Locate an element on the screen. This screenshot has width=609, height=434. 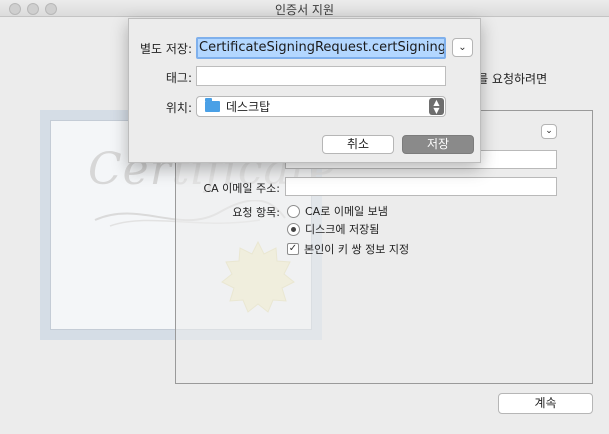
option-save-disk-label: 디스크에 저장됨 is located at coordinates (342, 229).